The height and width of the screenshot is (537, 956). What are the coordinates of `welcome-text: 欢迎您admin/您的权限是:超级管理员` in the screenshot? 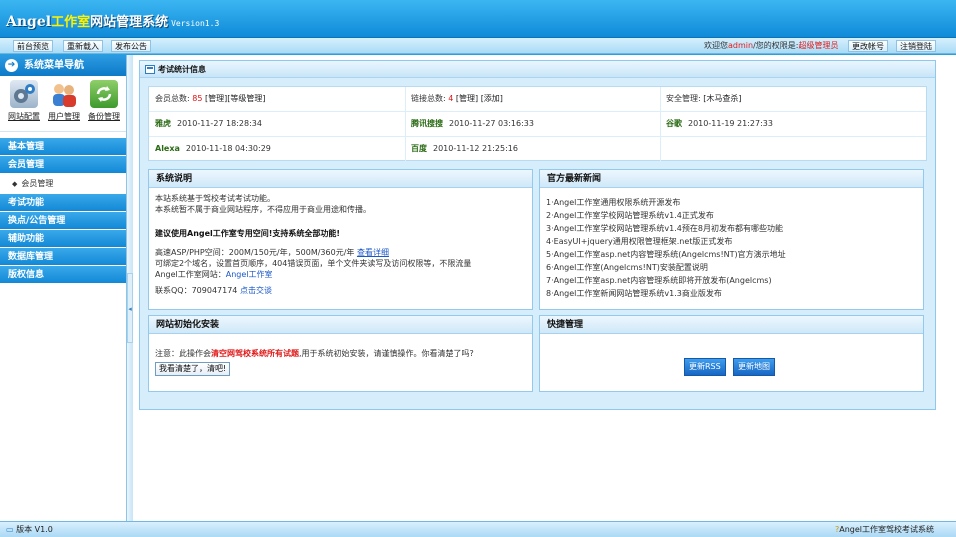 It's located at (771, 46).